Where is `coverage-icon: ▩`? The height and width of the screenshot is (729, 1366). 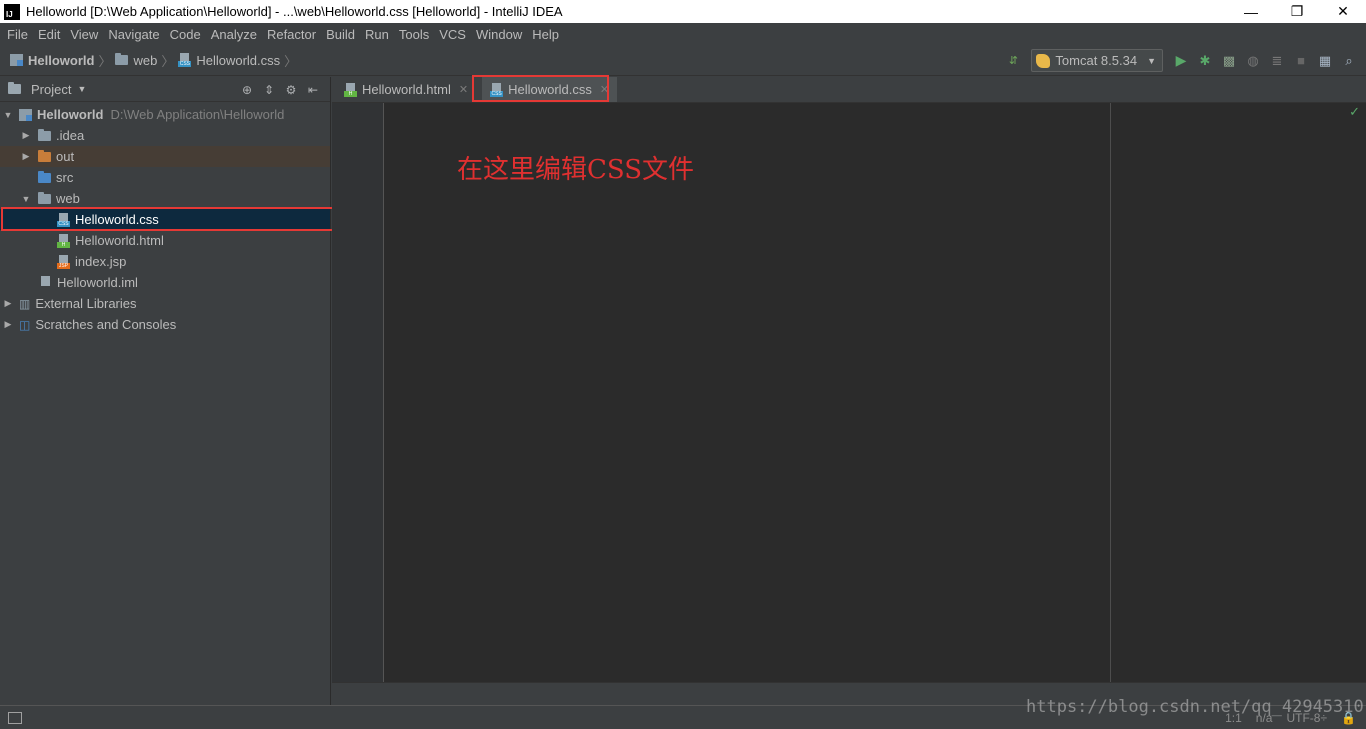
coverage-icon: ▩ is located at coordinates (1229, 61).